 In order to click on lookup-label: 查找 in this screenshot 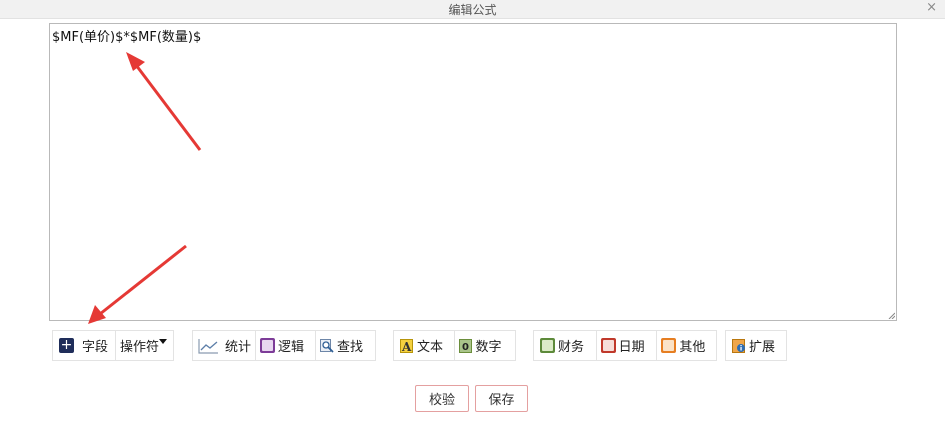, I will do `click(350, 347)`.